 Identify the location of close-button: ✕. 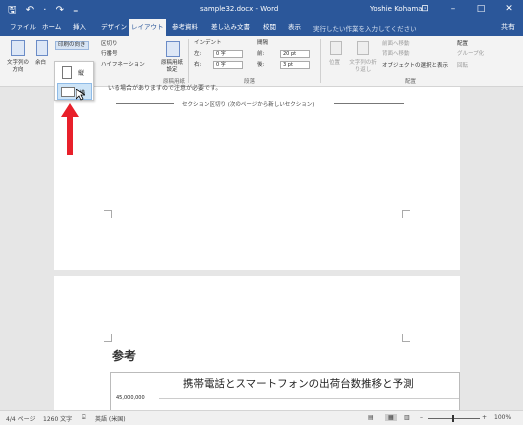
(509, 9).